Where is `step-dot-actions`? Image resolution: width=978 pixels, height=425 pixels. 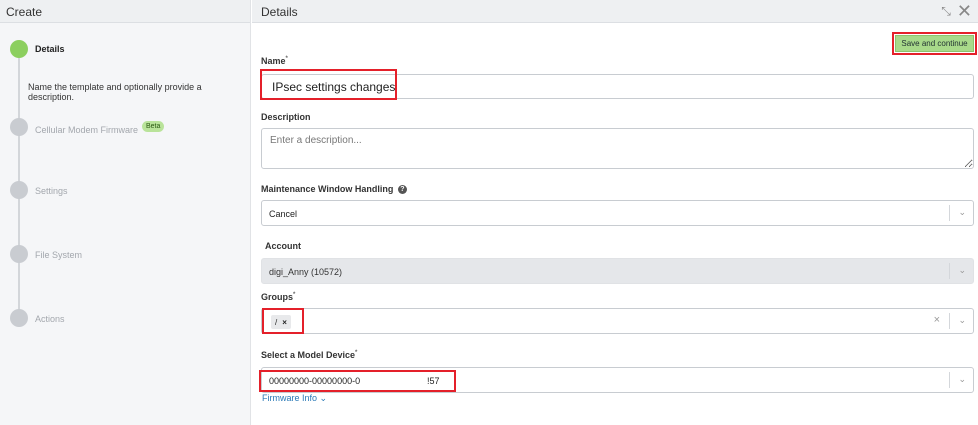
step-dot-actions is located at coordinates (19, 318).